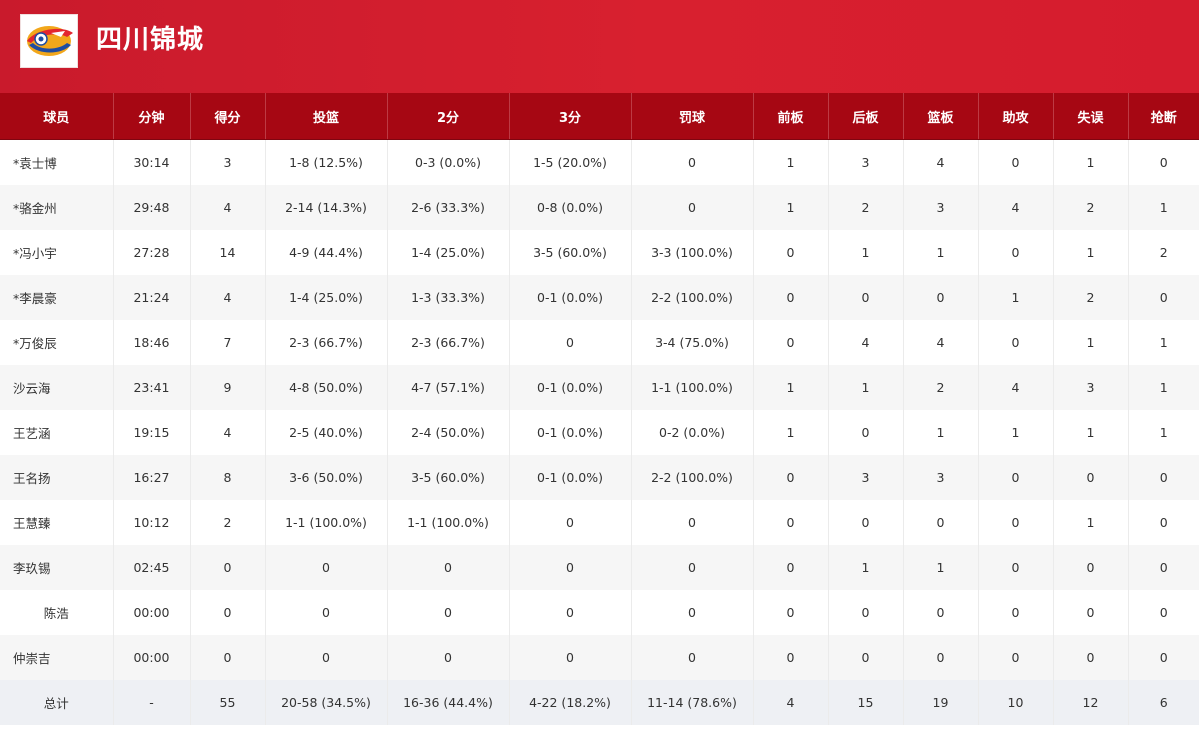 Image resolution: width=1199 pixels, height=739 pixels. Describe the element at coordinates (325, 342) in the screenshot. I see `stat-cell-fg: 2-3 (66.7%)` at that location.